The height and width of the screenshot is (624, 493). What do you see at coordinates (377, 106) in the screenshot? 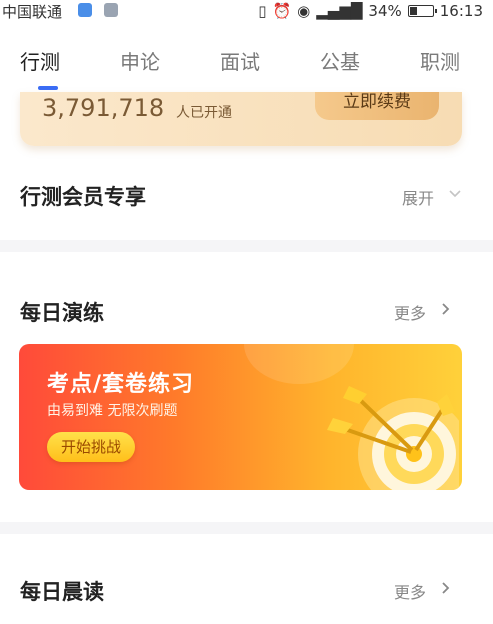
I see `renew-button: 立即续费` at bounding box center [377, 106].